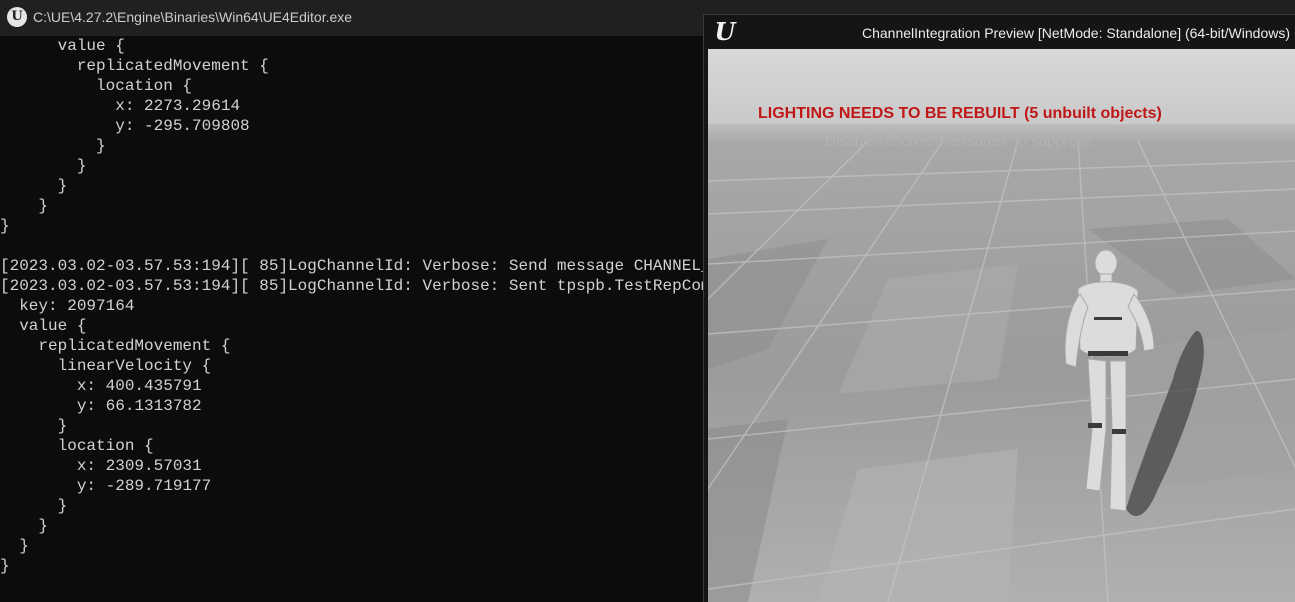 The width and height of the screenshot is (1295, 602). I want to click on unreal-logo-icon: U, so click(725, 31).